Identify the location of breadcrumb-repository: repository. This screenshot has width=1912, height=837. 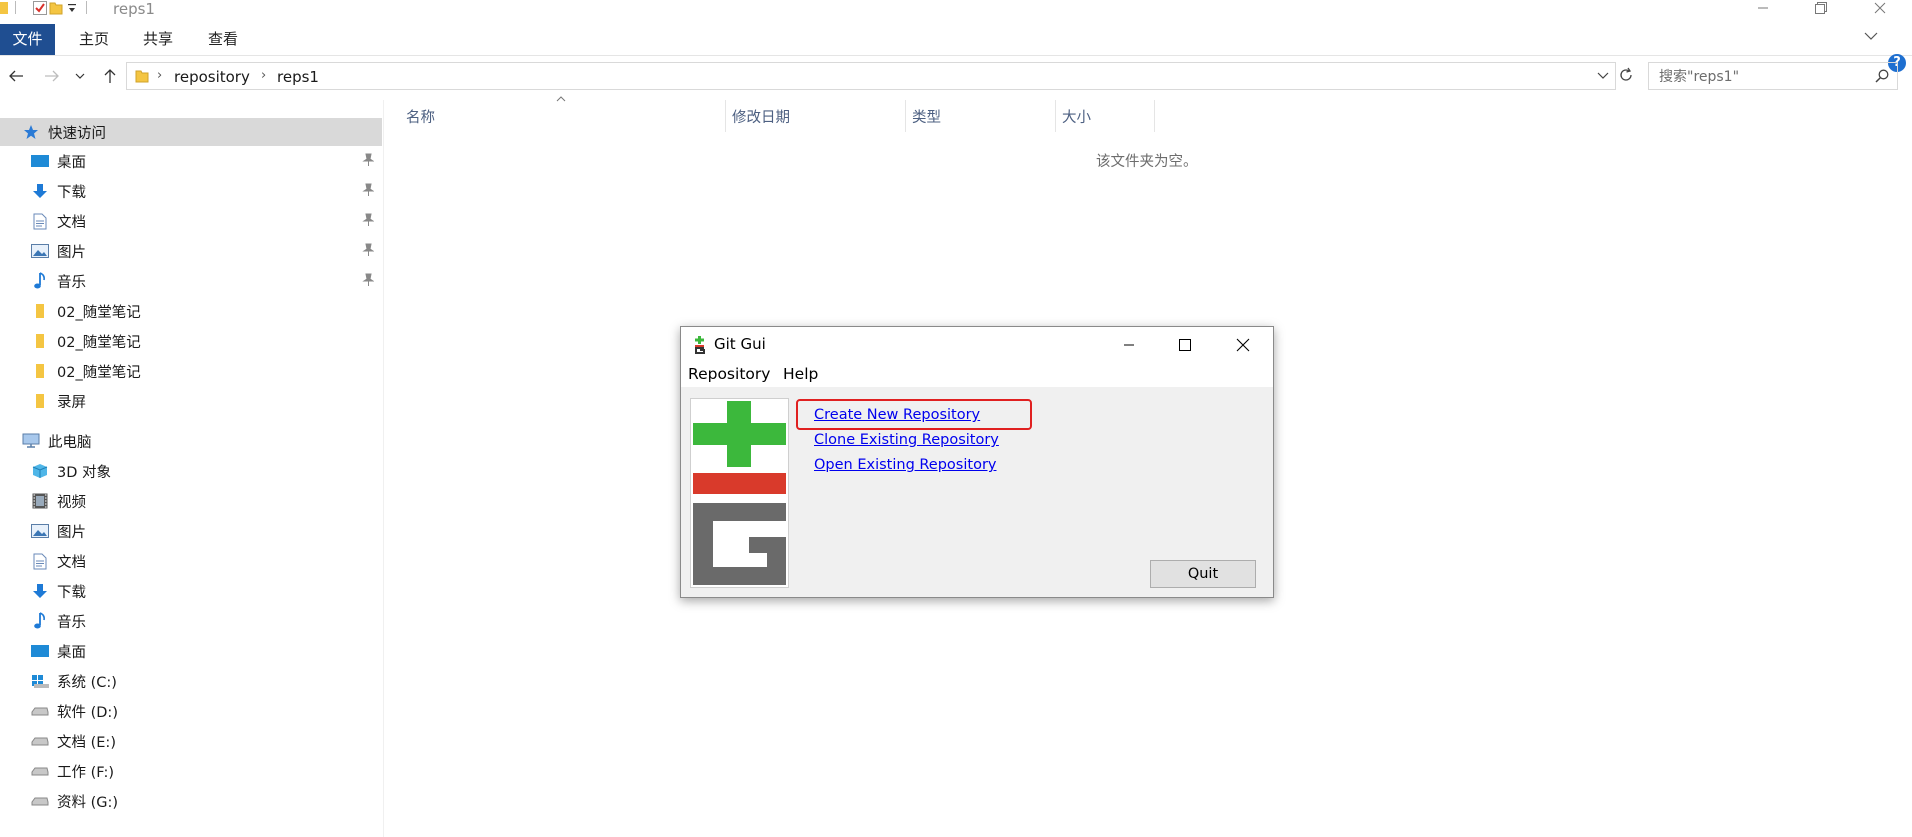
(212, 77).